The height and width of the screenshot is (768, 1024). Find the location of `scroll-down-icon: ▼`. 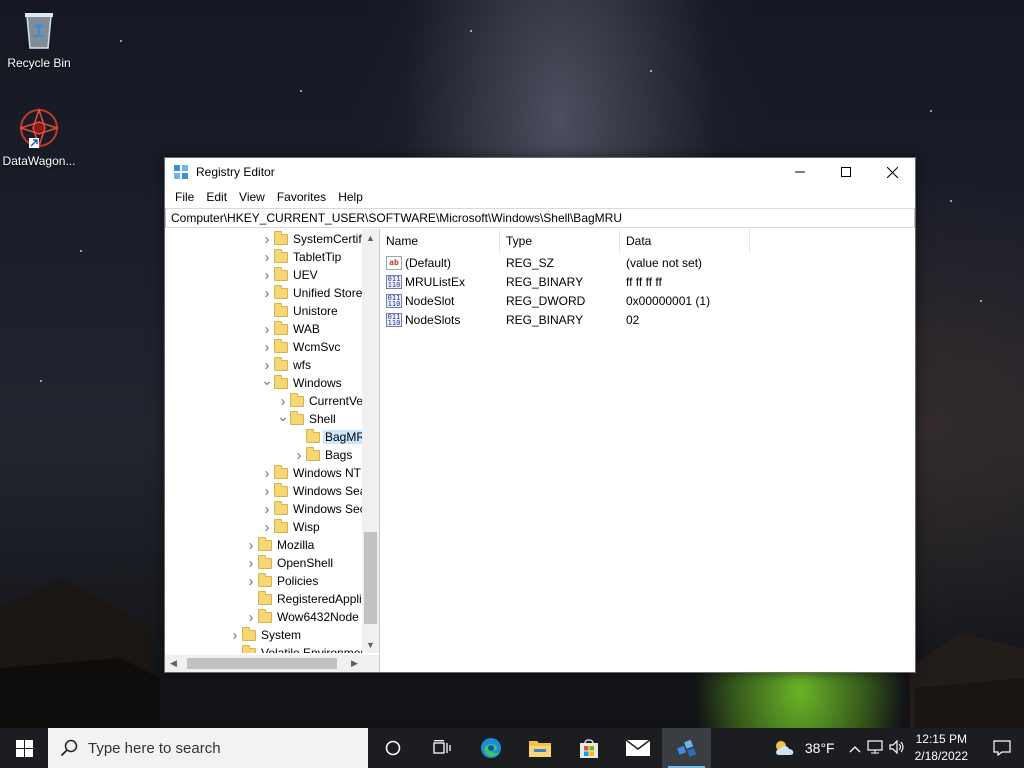

scroll-down-icon: ▼ is located at coordinates (370, 644).